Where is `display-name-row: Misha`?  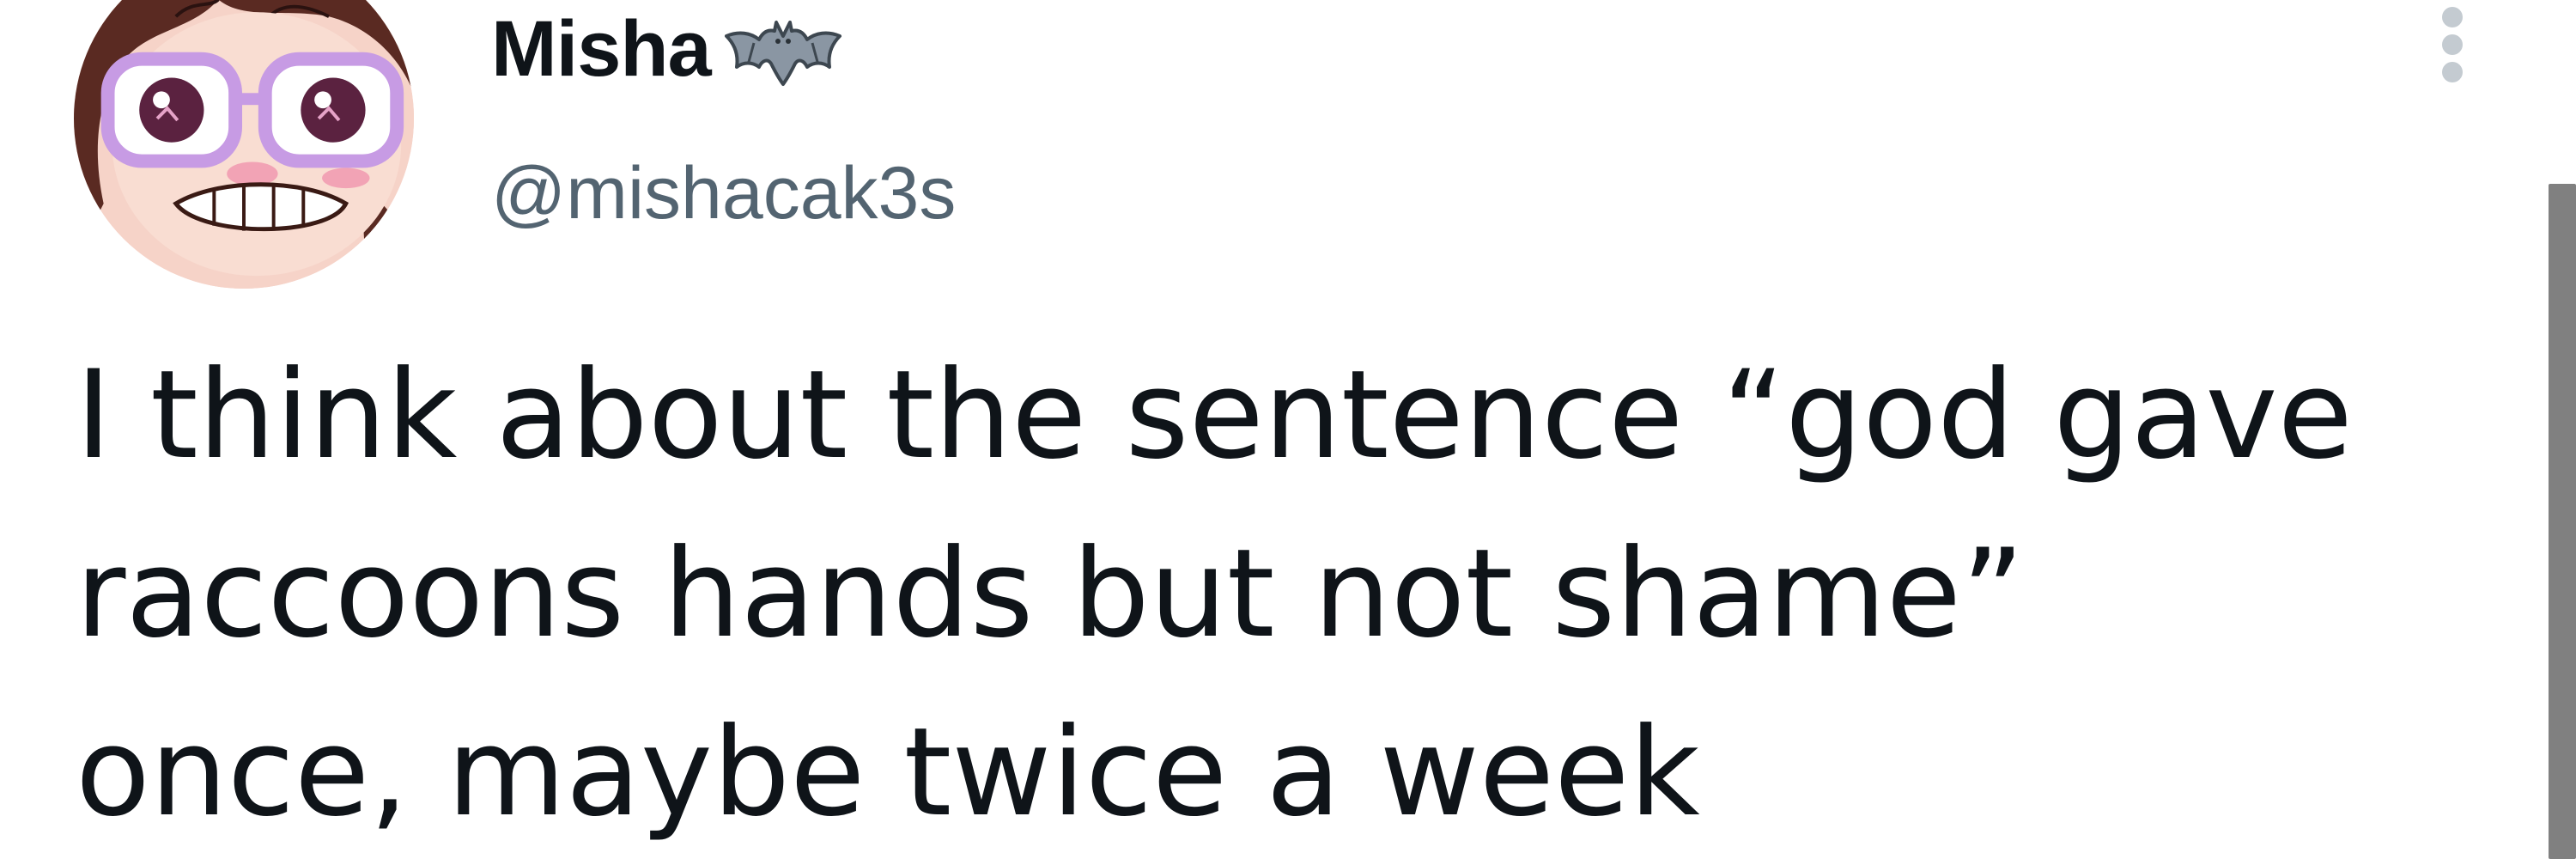 display-name-row: Misha is located at coordinates (667, 49).